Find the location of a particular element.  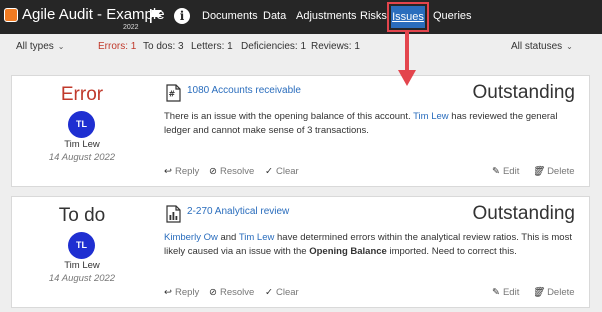

errors-filter: Errors: 1 is located at coordinates (117, 46).